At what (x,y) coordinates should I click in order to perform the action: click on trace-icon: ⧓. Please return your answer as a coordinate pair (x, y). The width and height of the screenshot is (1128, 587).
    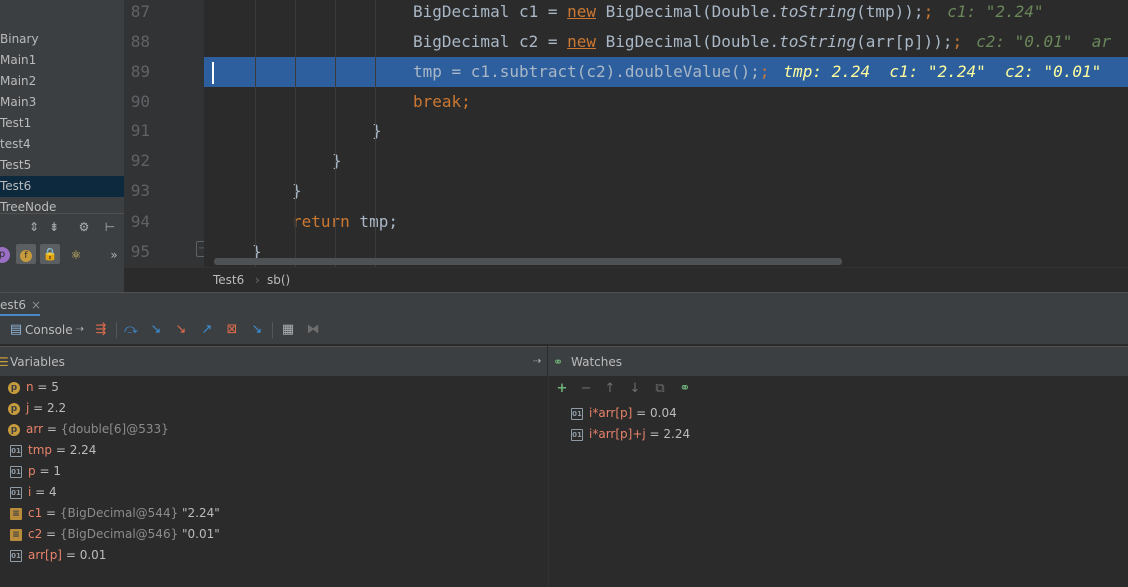
    Looking at the image, I should click on (313, 330).